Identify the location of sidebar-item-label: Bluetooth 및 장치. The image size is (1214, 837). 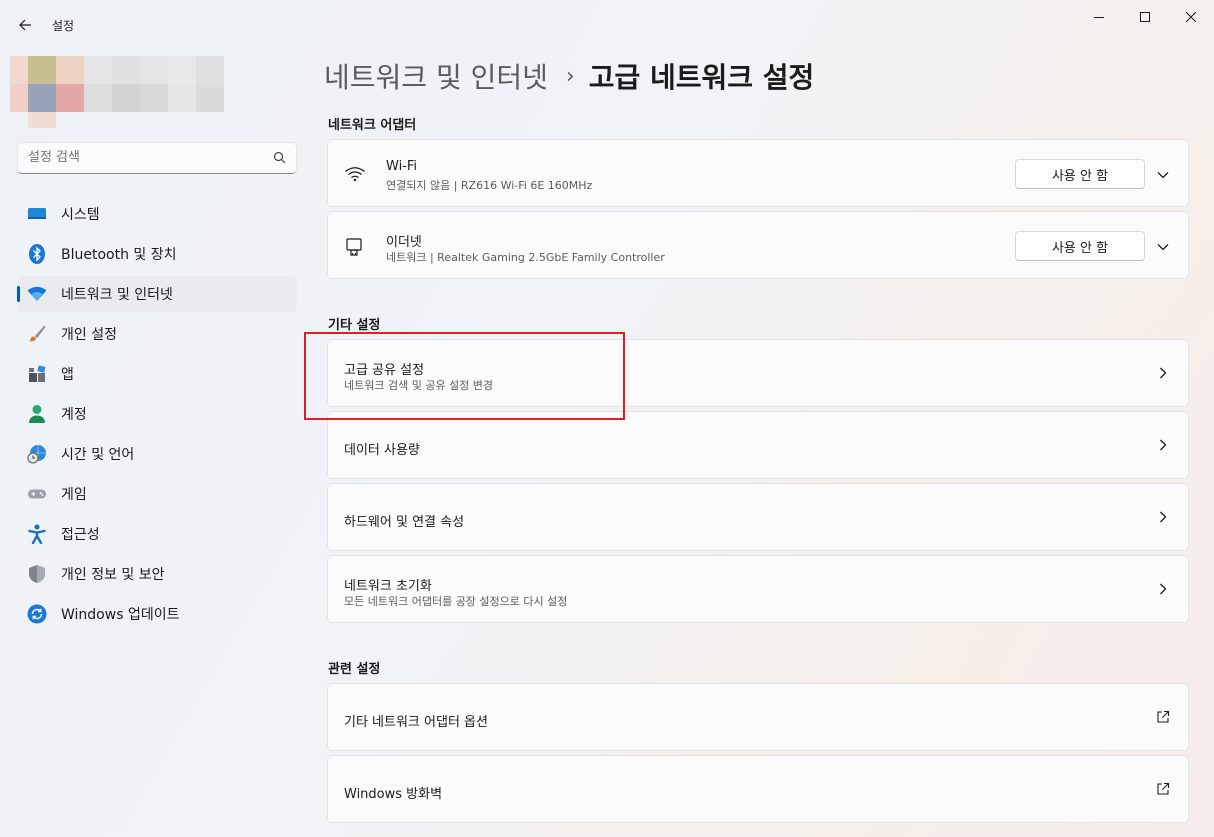
(119, 255).